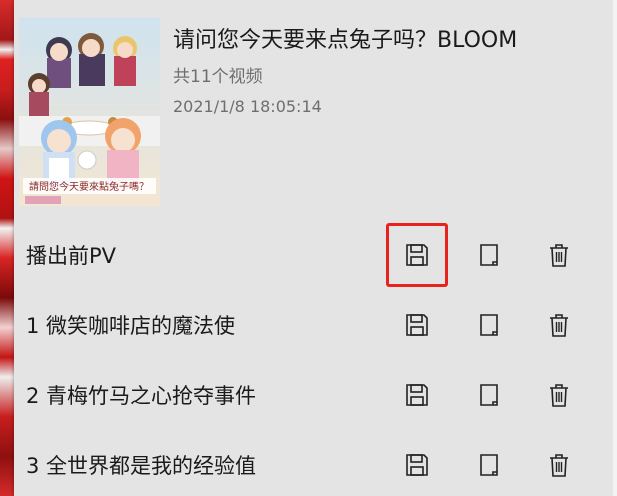 This screenshot has width=617, height=496. I want to click on episode-title: 3 全世界都是我的经验值, so click(141, 466).